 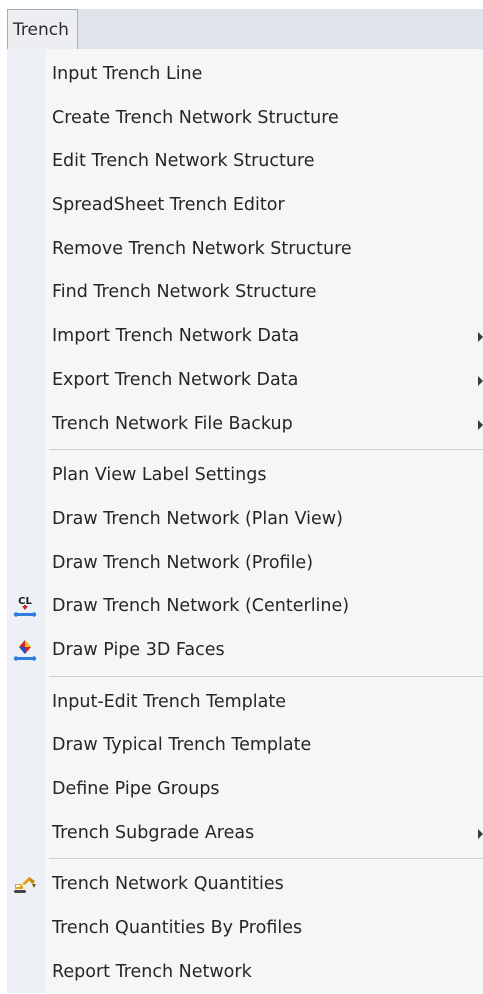 I want to click on menu-item-edit-trench-network-structure: Edit Trench Network Structure, so click(x=245, y=162).